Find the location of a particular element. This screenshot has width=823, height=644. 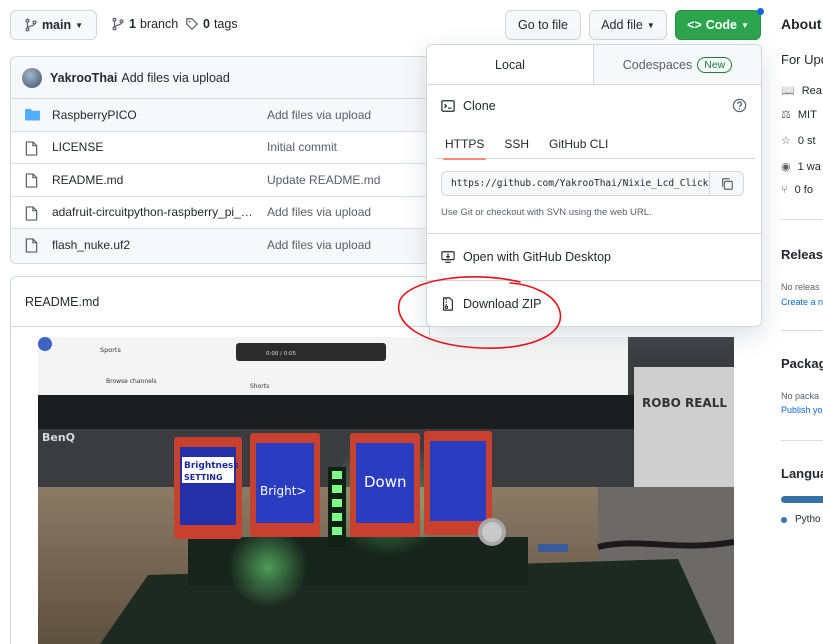

language-name: Pytho is located at coordinates (808, 519).